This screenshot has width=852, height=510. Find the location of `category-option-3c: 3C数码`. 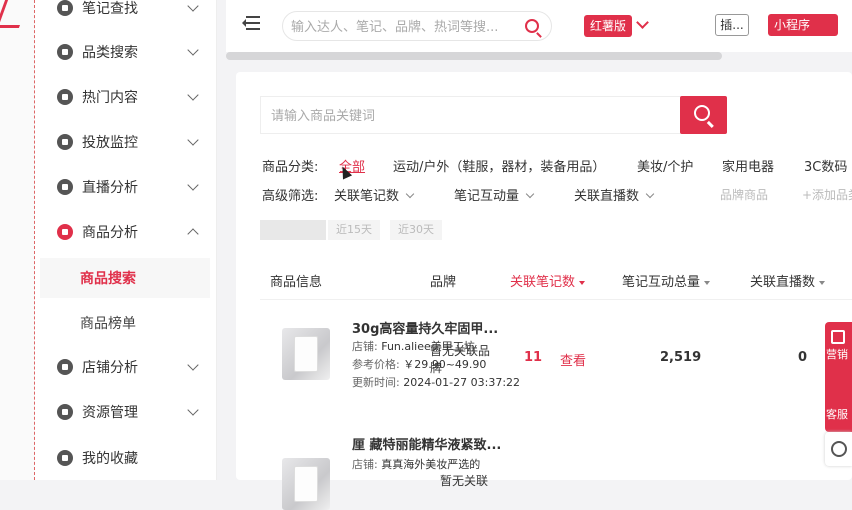

category-option-3c: 3C数码 is located at coordinates (825, 165).